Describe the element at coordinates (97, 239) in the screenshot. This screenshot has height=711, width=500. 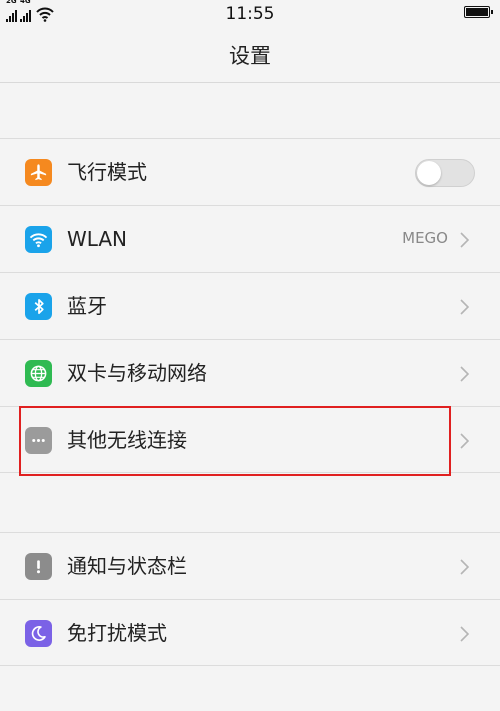
I see `setting-label: WLAN` at that location.